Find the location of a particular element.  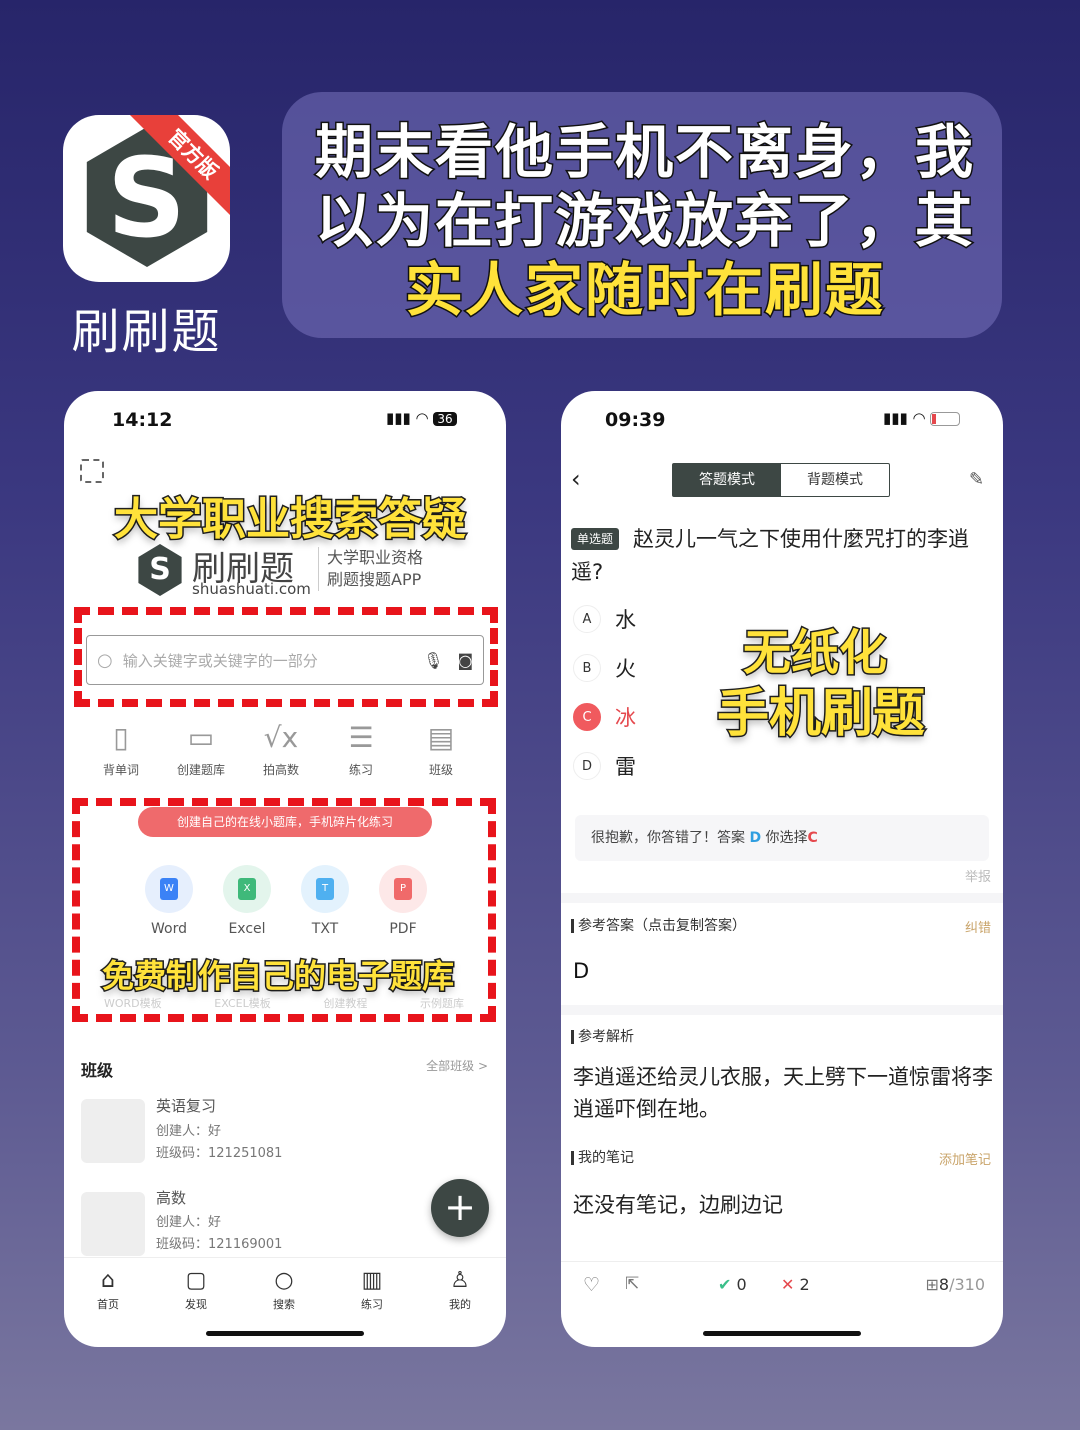

search-input: ○ 输入关键字或关键字的一部分 🎙︎ ◙ is located at coordinates (285, 660).